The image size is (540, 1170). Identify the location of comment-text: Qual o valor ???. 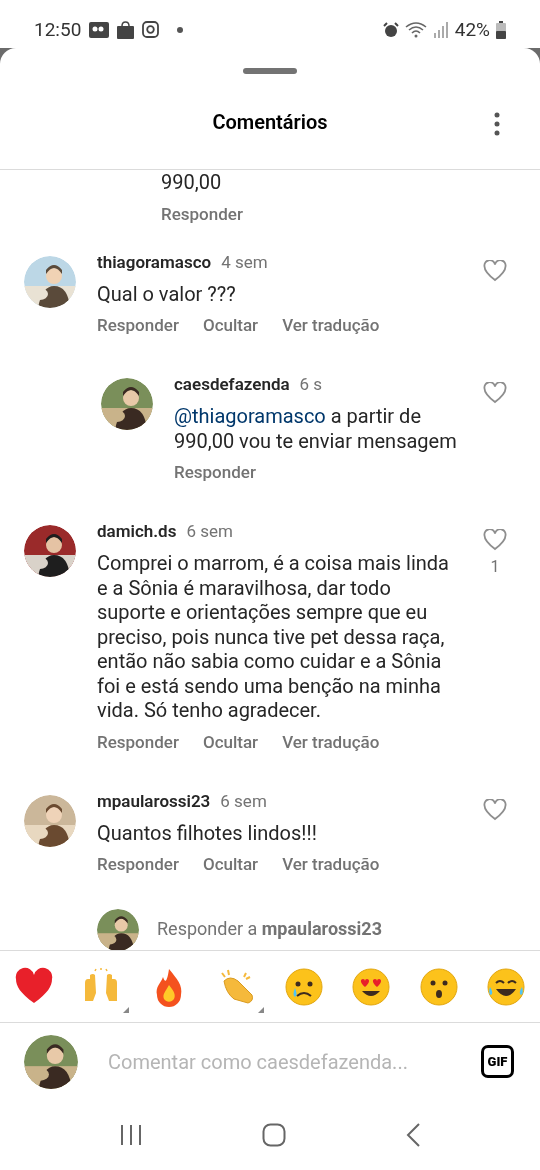
(167, 293).